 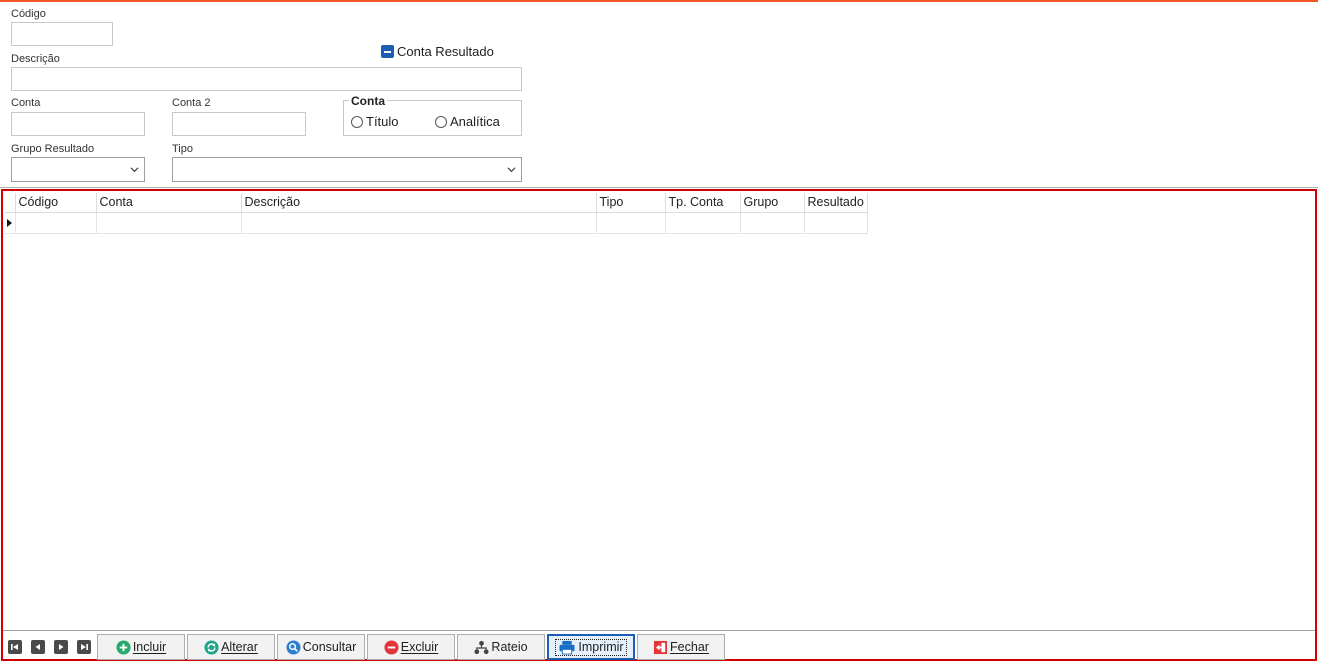 What do you see at coordinates (239, 124) in the screenshot?
I see `conta2-input` at bounding box center [239, 124].